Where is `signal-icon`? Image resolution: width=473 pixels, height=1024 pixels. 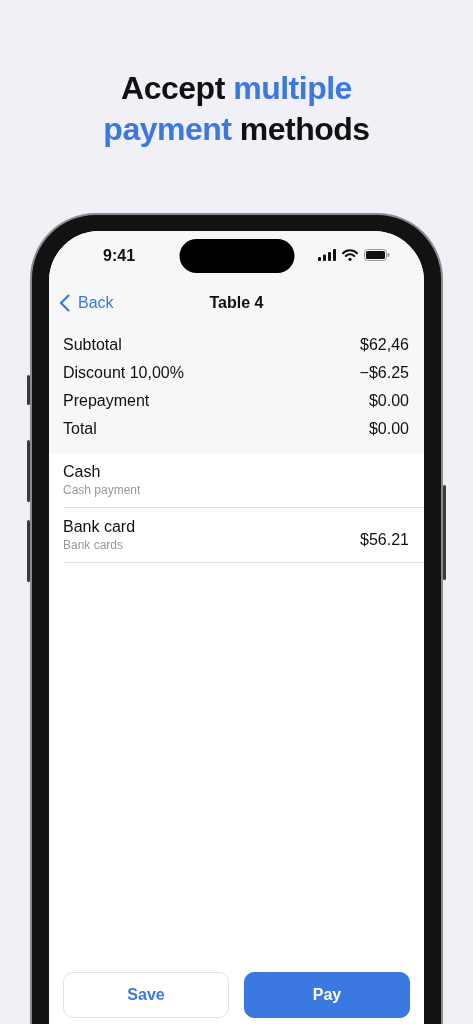
signal-icon is located at coordinates (327, 255).